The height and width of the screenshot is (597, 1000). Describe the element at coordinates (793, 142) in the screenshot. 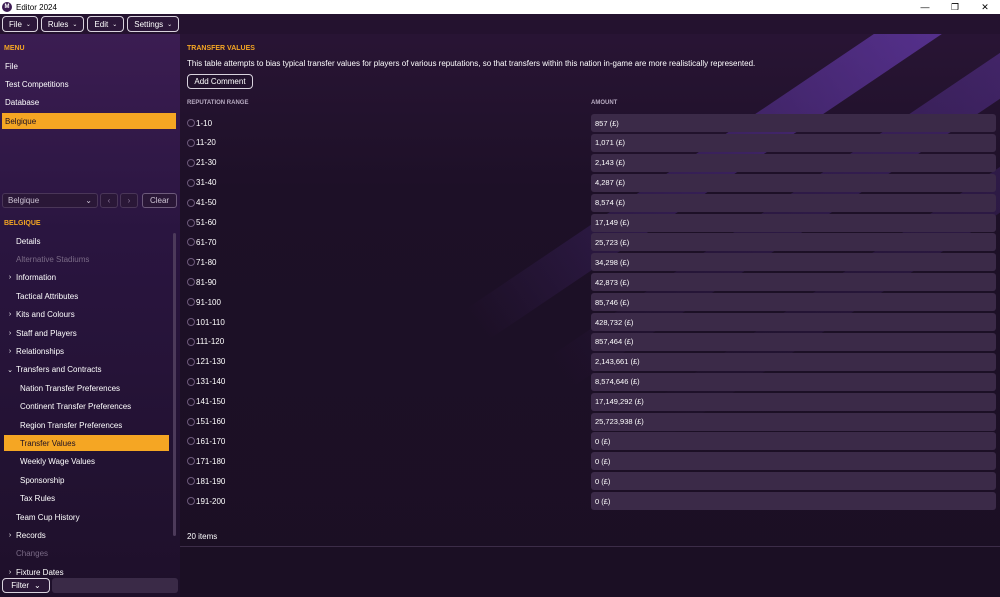

I see `amount-field: 1,071 (£)` at that location.